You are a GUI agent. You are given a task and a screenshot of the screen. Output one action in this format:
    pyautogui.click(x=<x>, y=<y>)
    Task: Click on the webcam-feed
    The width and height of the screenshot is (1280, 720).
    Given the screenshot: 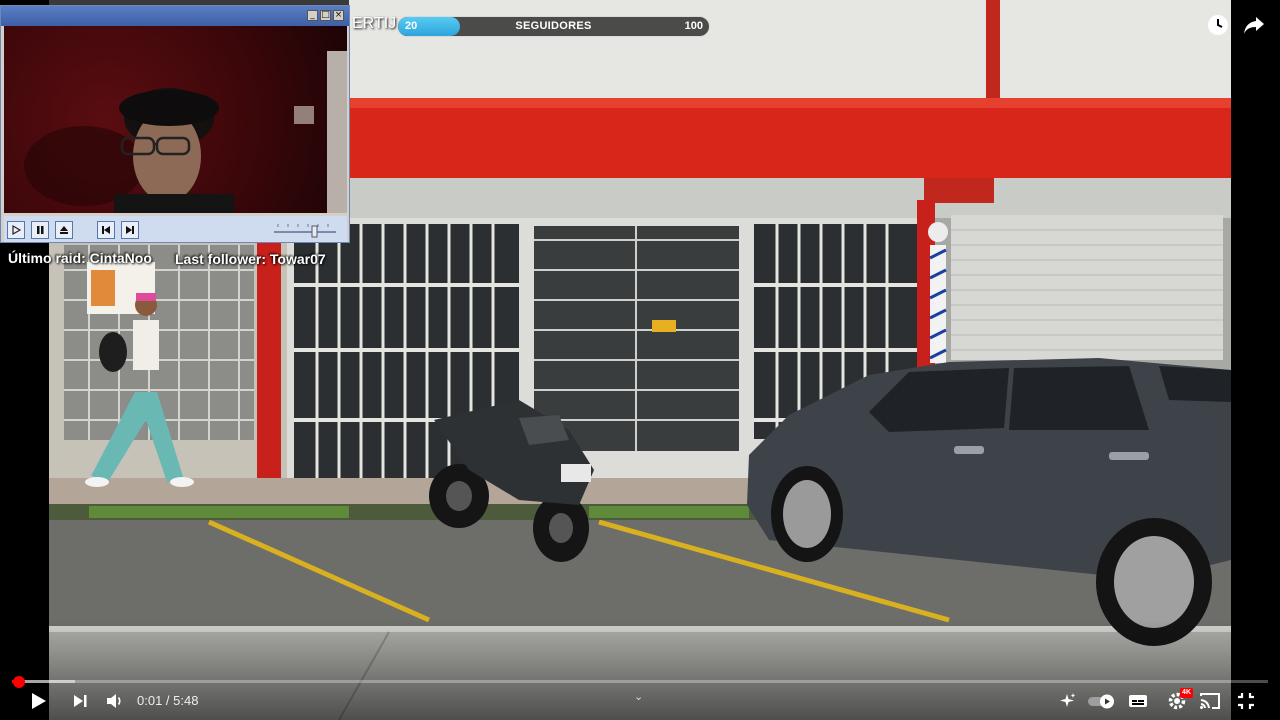 What is the action you would take?
    pyautogui.click(x=175, y=119)
    